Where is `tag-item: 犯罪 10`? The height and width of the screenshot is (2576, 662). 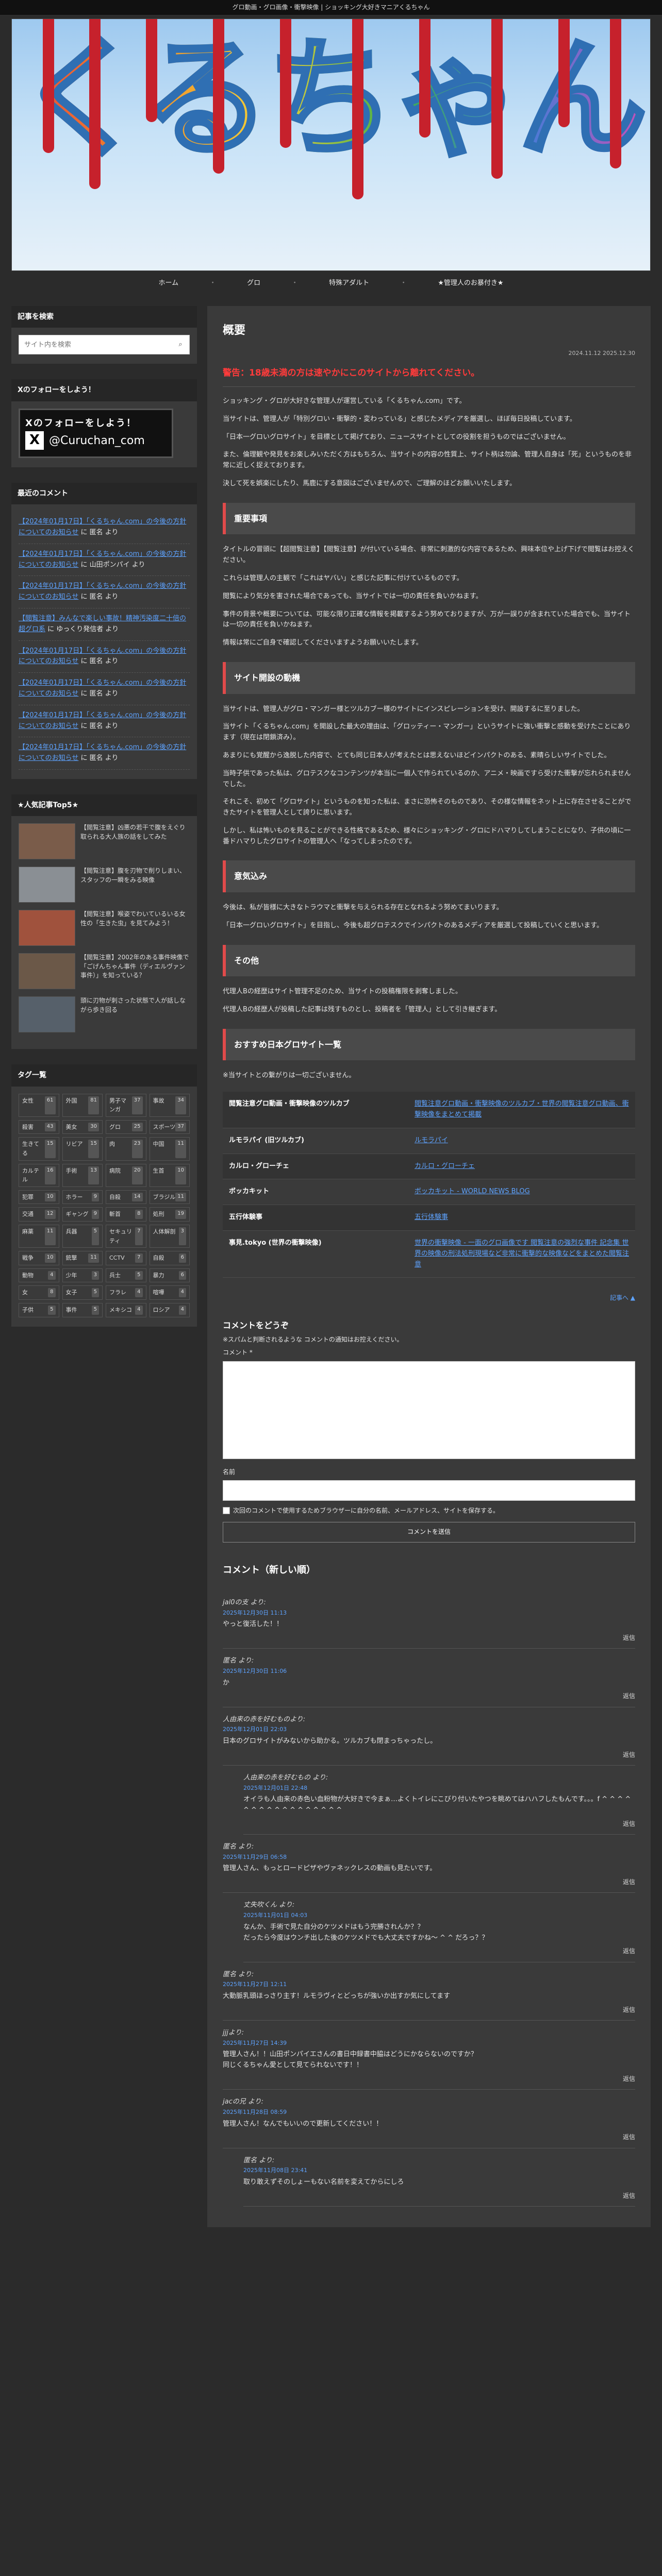
tag-item: 犯罪 10 is located at coordinates (39, 1197).